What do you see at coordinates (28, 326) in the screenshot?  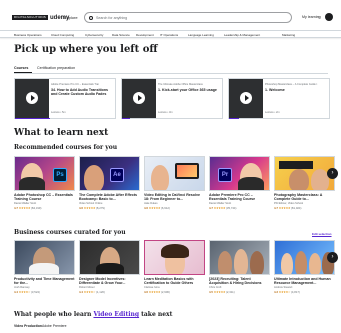 I see `tab-video-production: Video Production` at bounding box center [28, 326].